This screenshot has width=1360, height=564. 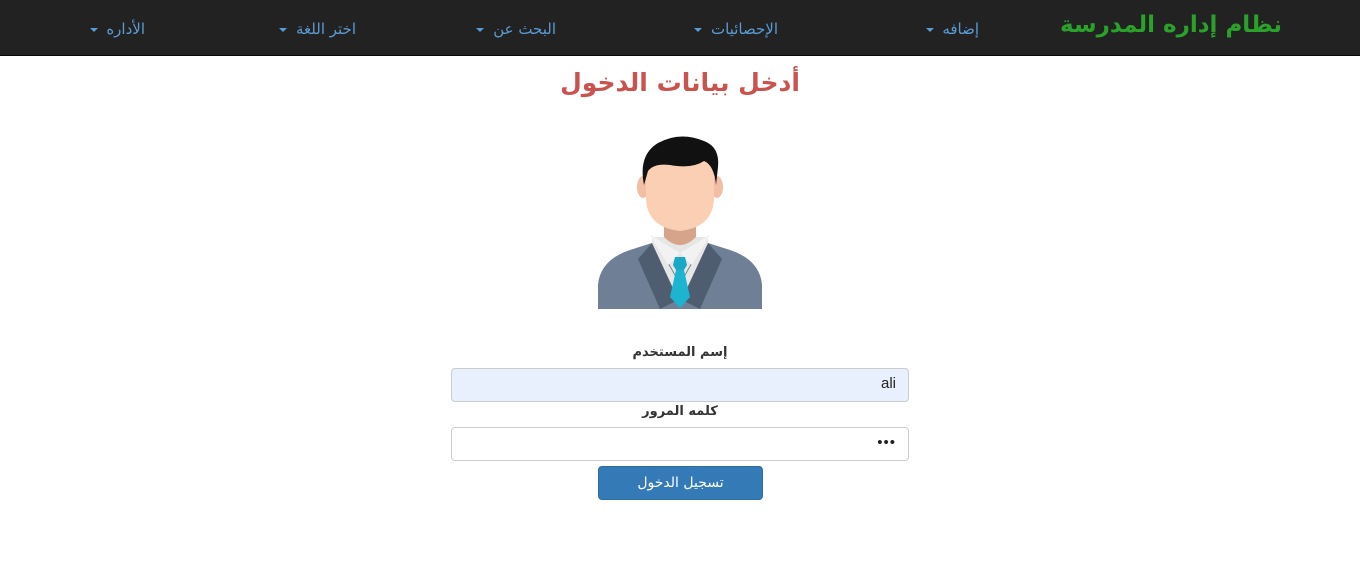 I want to click on page-title: أدخل بيانات الدخول, so click(x=680, y=82).